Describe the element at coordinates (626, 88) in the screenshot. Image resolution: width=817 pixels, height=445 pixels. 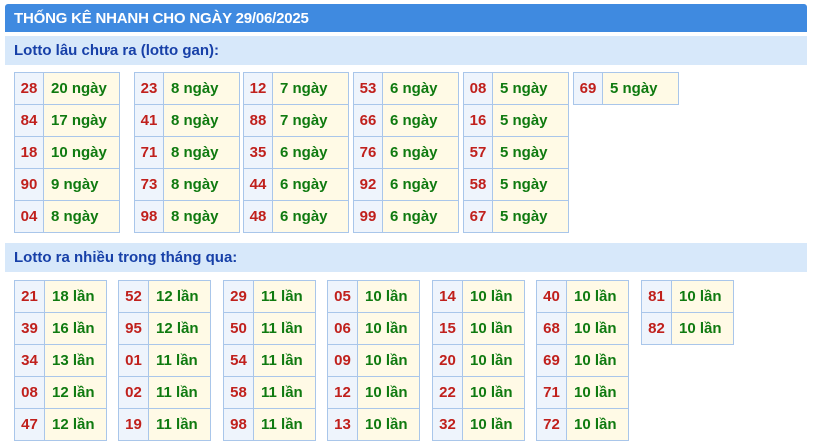
I see `gan-group: 69 5 ngày` at that location.